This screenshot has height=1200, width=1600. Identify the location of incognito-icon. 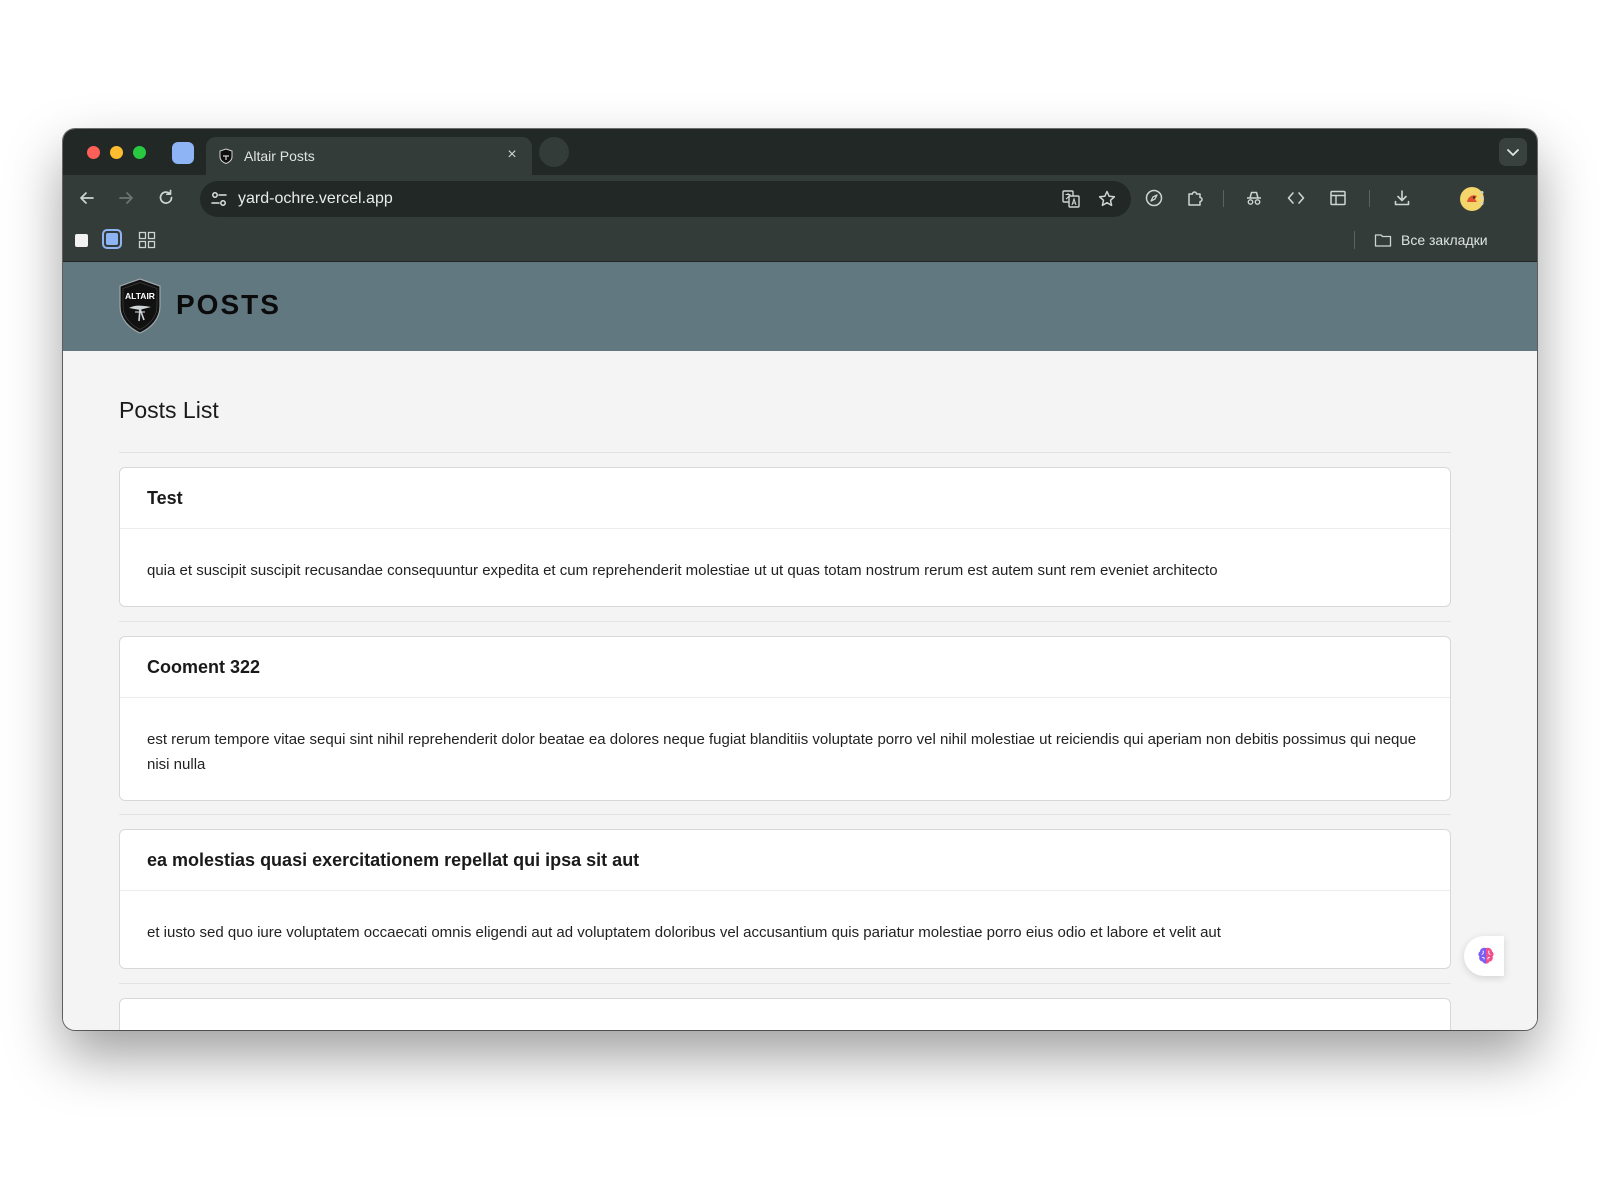
(1254, 198).